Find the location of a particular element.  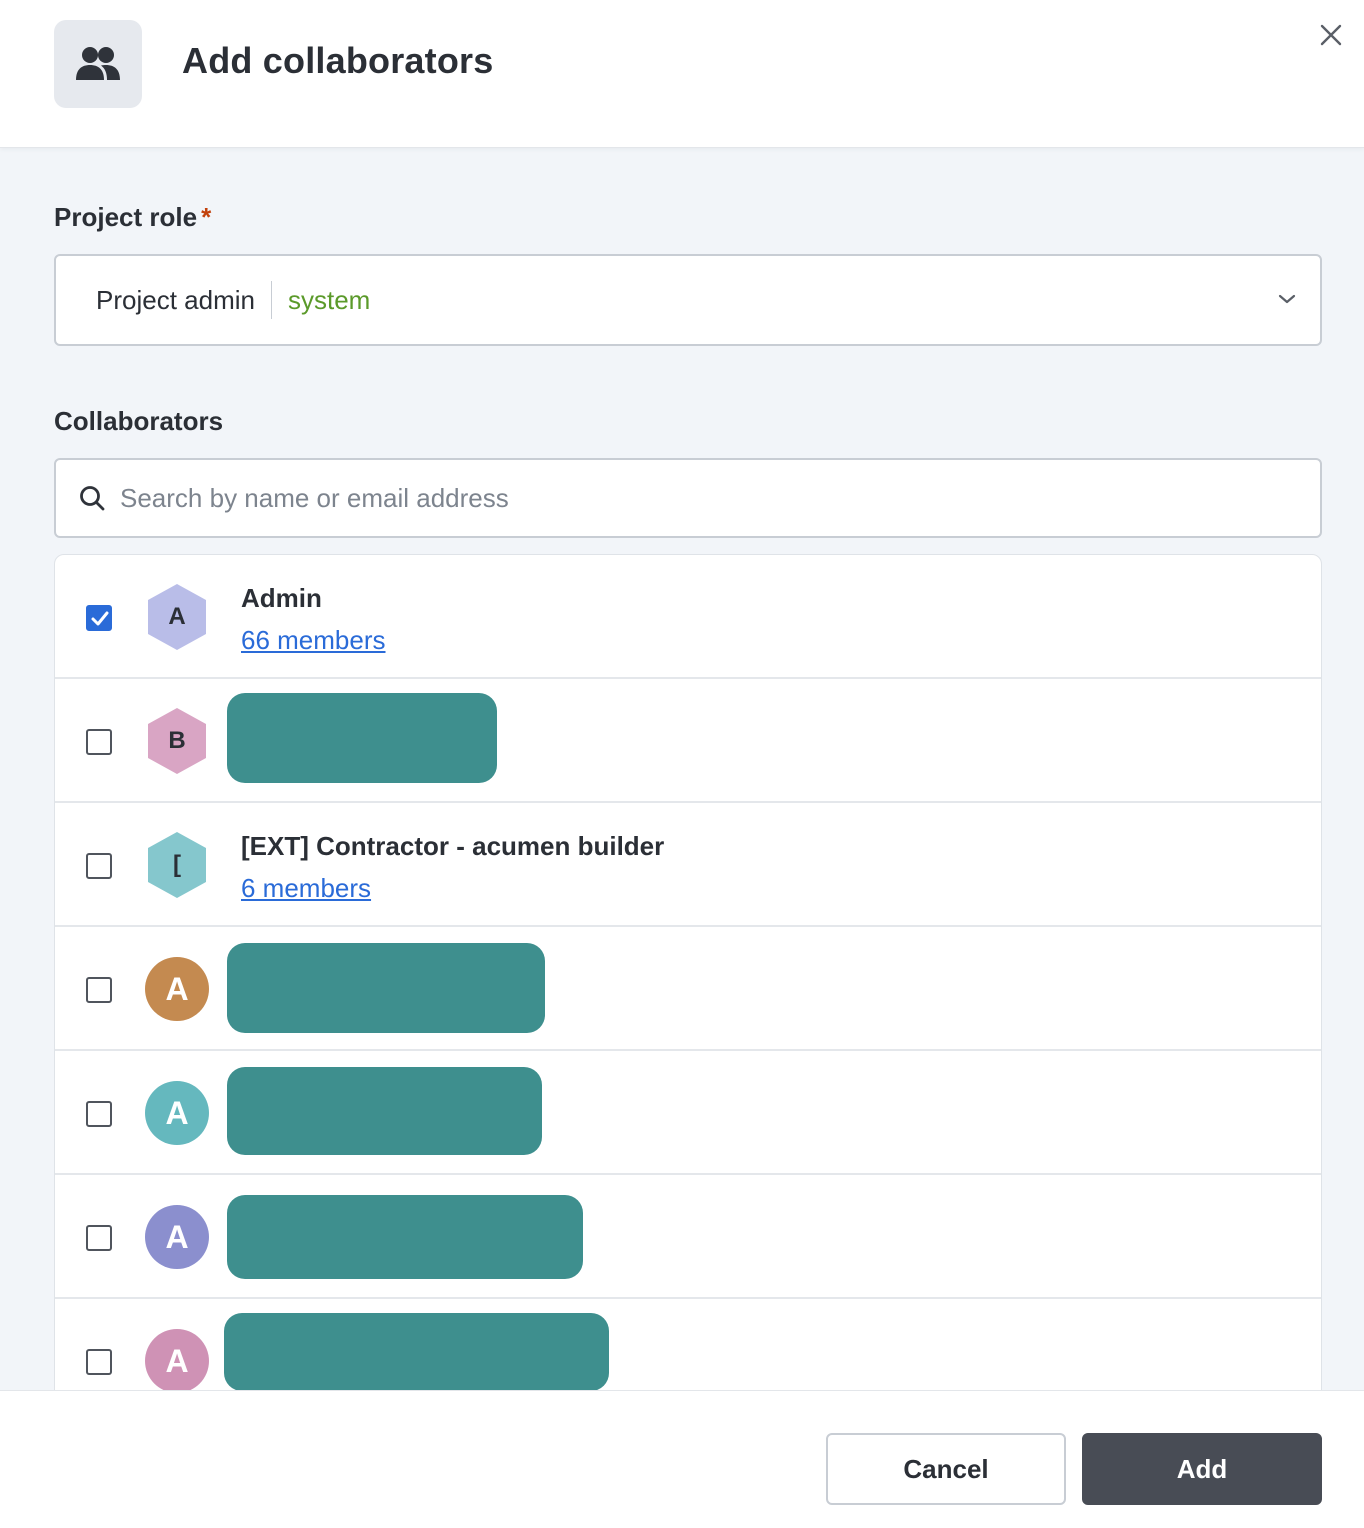

chevron-down-icon is located at coordinates (1287, 299).